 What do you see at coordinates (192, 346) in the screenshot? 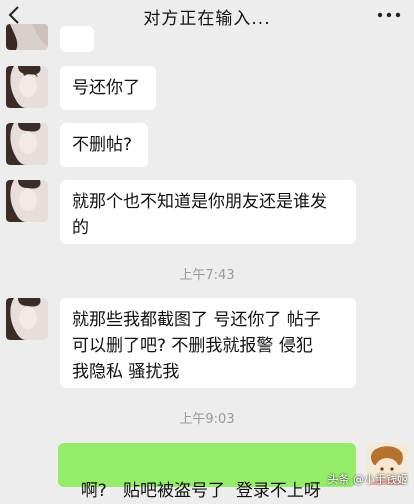
I see `message-text-line: 可以删了吧? 不删我就报警 侵犯` at bounding box center [192, 346].